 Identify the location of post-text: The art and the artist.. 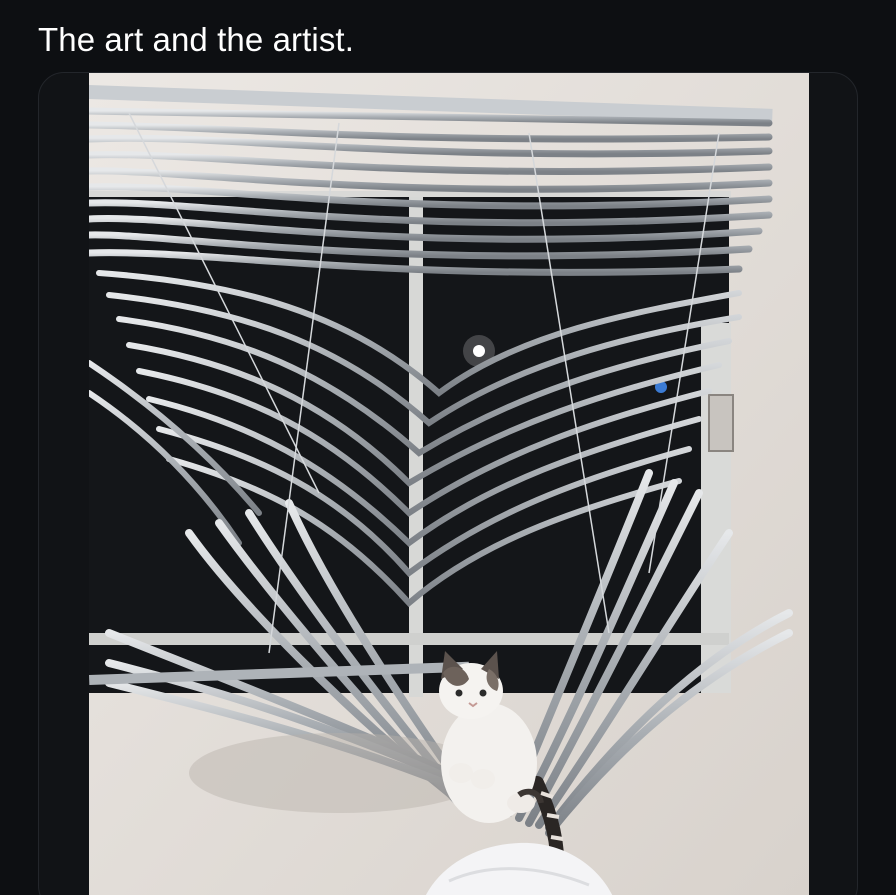
(196, 39).